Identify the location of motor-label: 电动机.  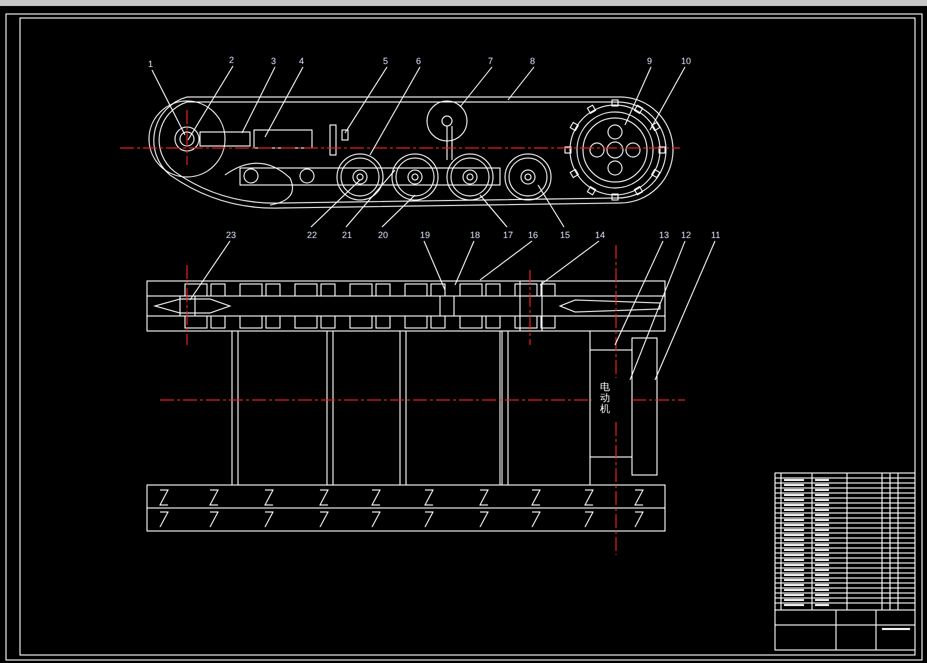
(605, 398).